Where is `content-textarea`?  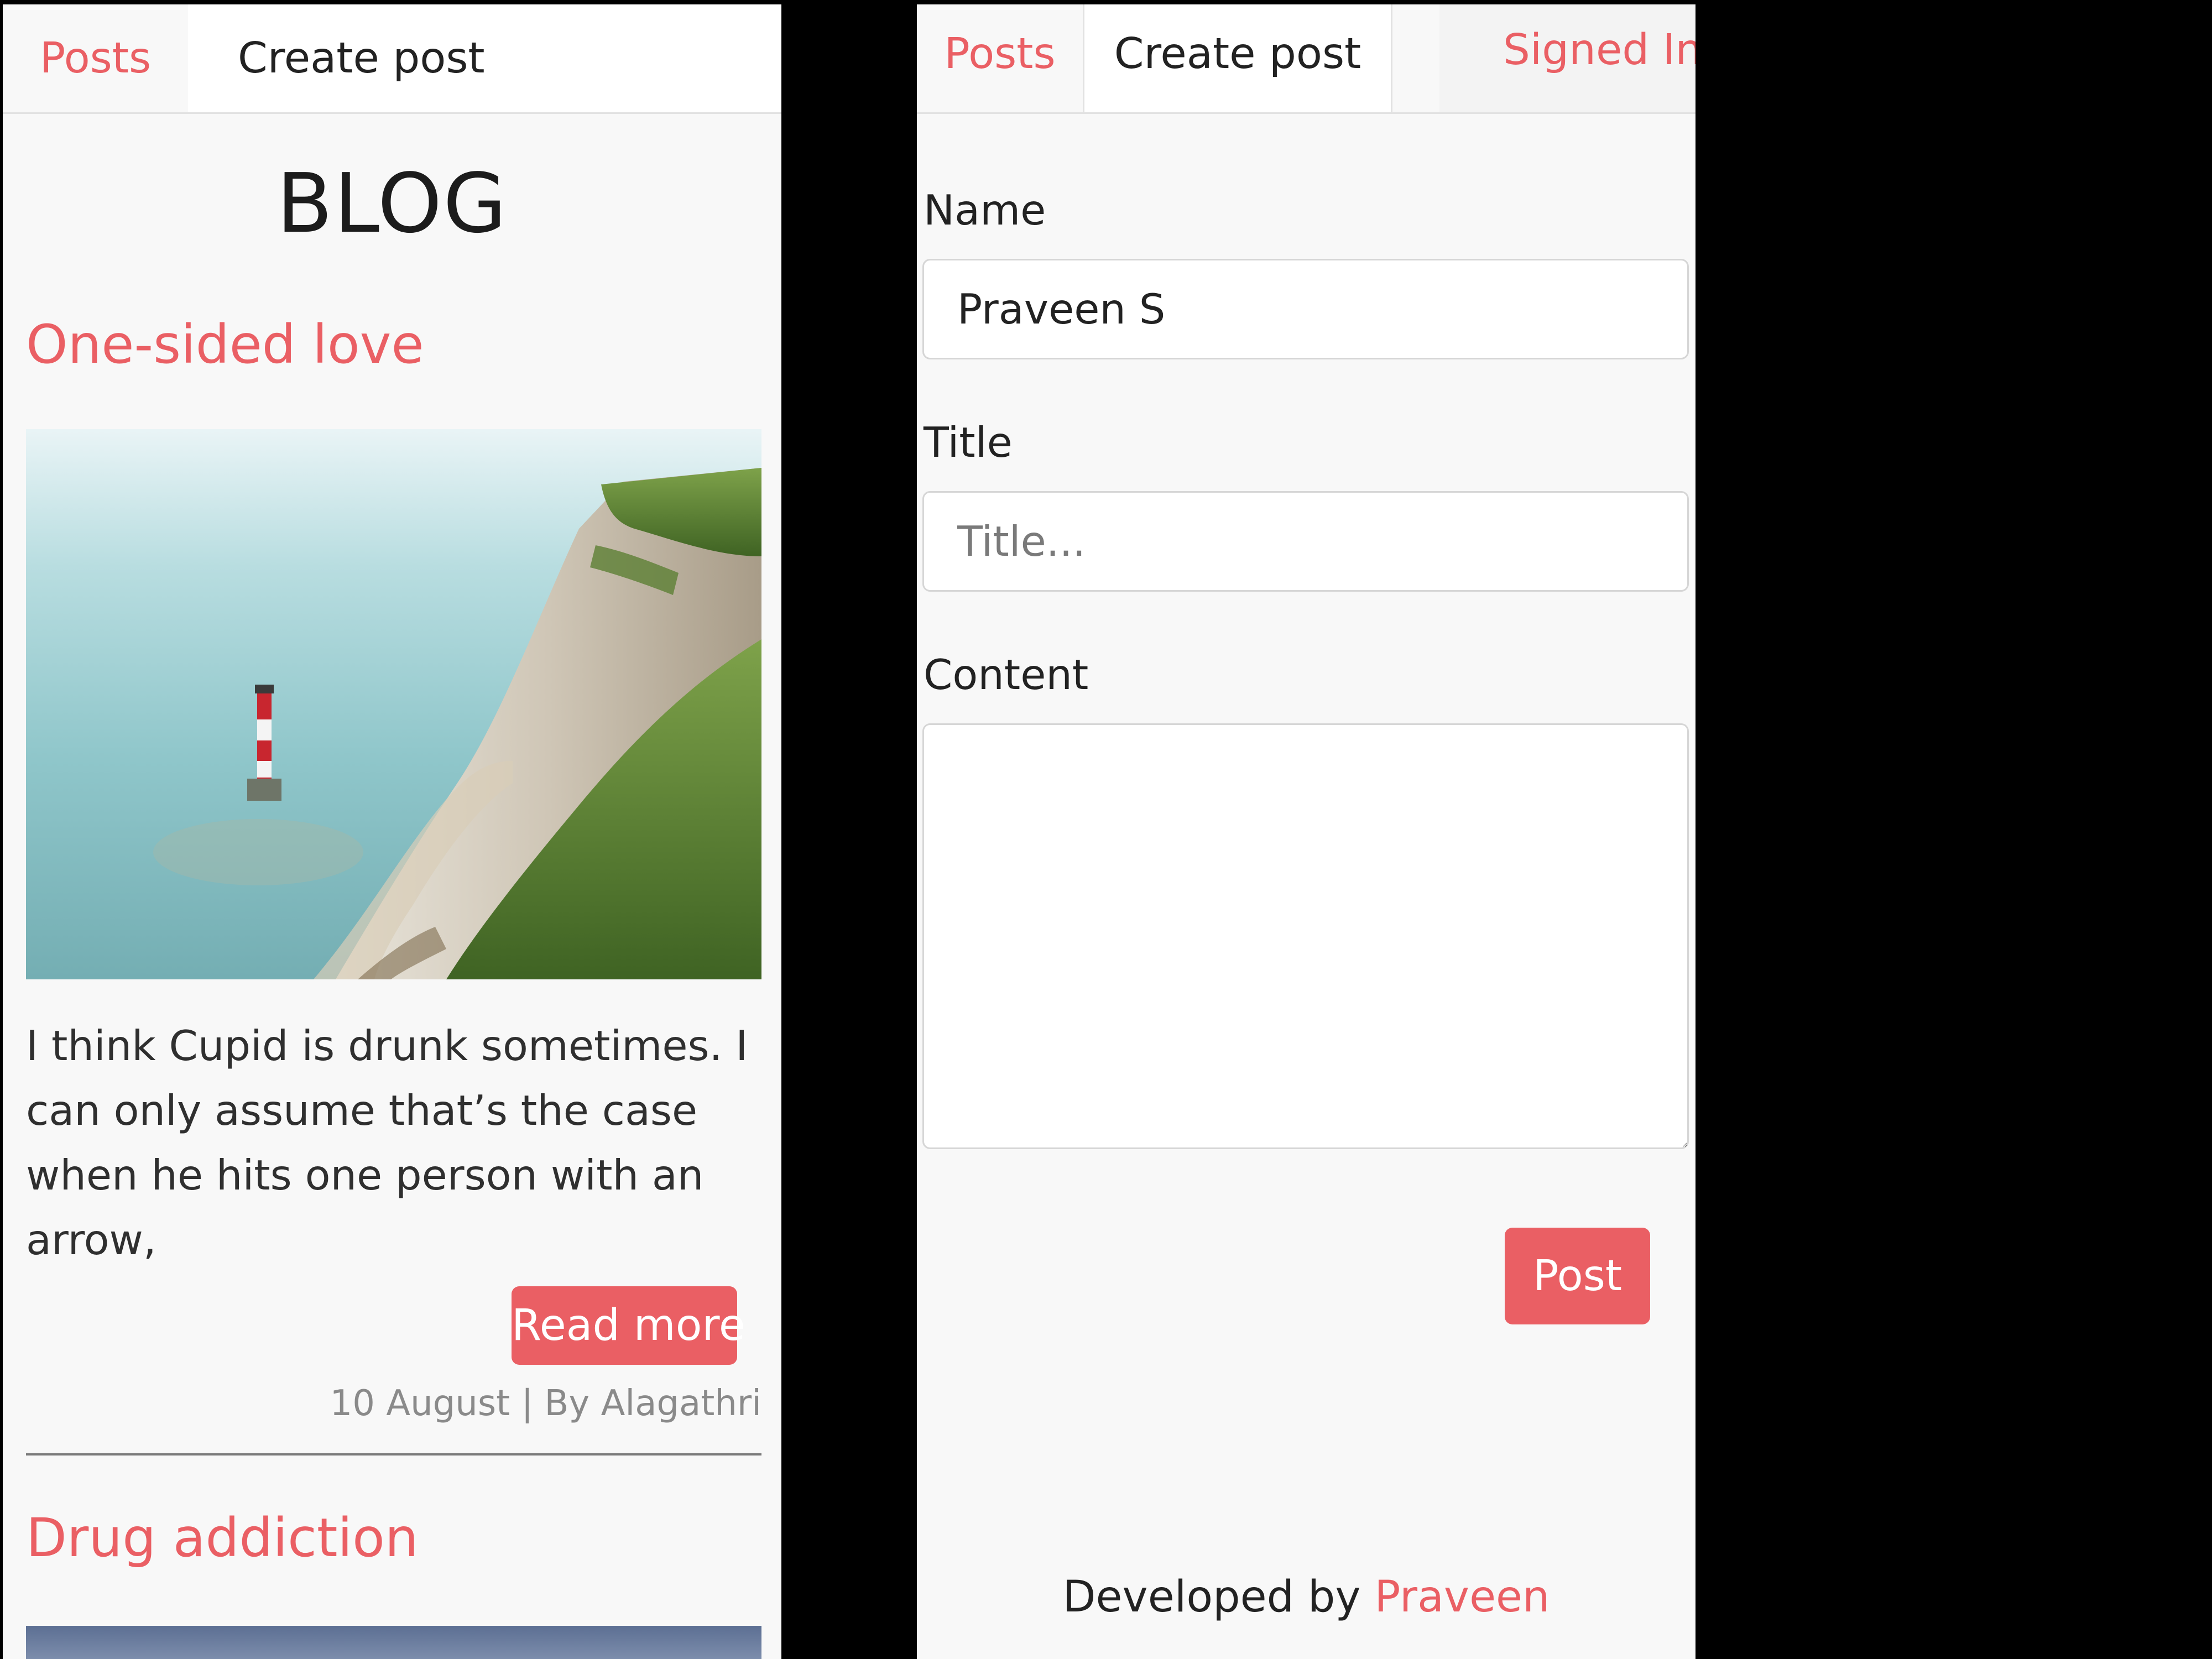 content-textarea is located at coordinates (1305, 936).